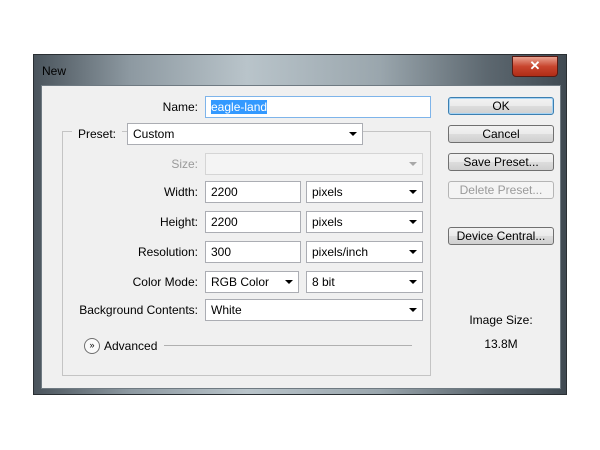 Image resolution: width=600 pixels, height=450 pixels. What do you see at coordinates (288, 345) in the screenshot?
I see `advanced-divider` at bounding box center [288, 345].